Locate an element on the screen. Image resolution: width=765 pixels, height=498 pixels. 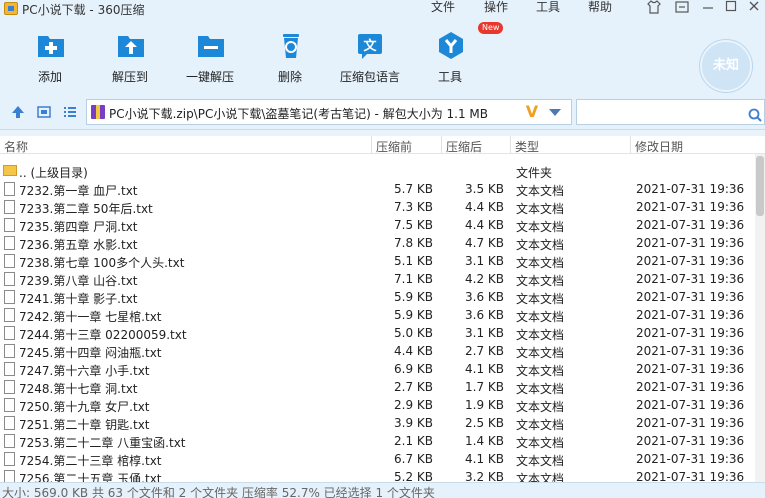
file-name: 7241.第十章 影子.txt is located at coordinates (78, 299).